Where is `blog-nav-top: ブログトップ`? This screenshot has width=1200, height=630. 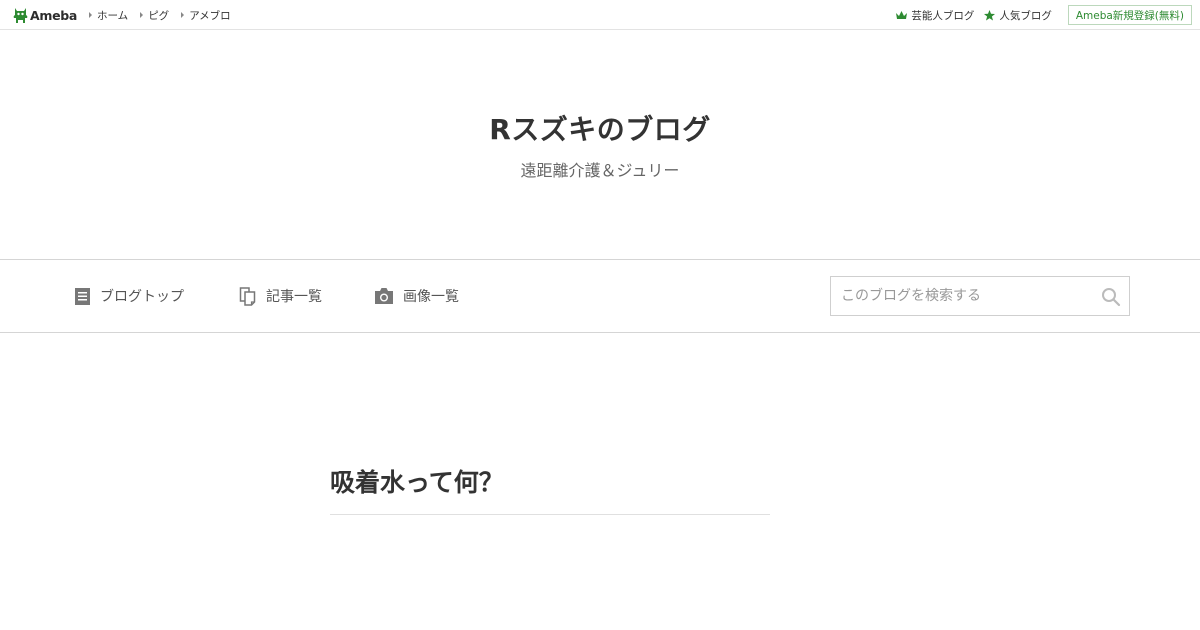 blog-nav-top: ブログトップ is located at coordinates (129, 296).